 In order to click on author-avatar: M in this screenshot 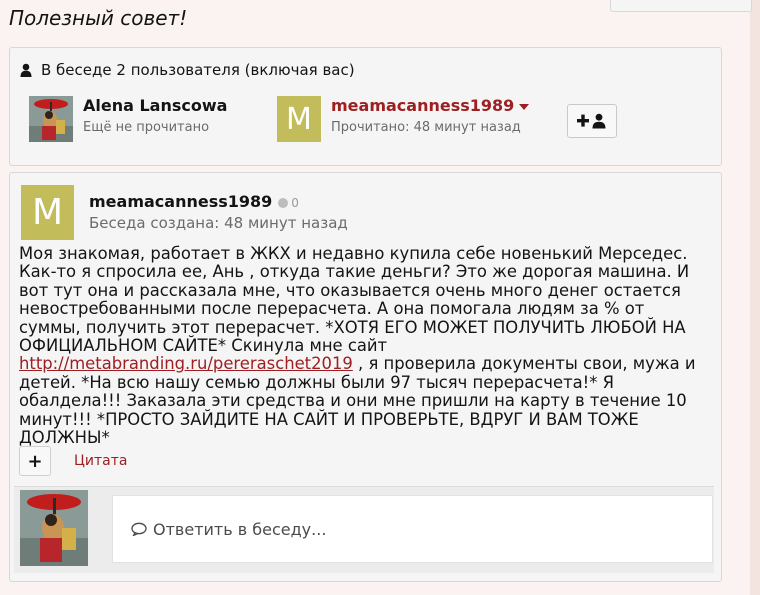, I will do `click(47, 212)`.